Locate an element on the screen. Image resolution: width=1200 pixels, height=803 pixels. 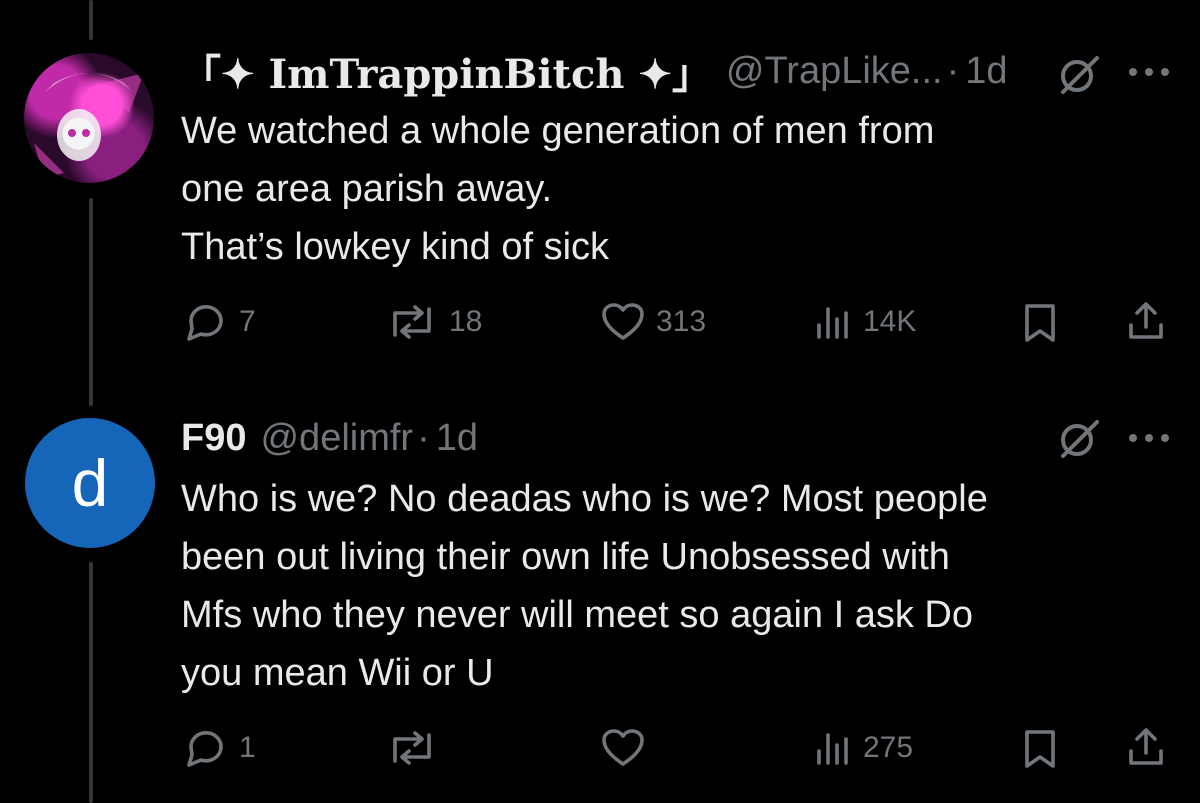
anime-avatar-icon is located at coordinates (89, 125).